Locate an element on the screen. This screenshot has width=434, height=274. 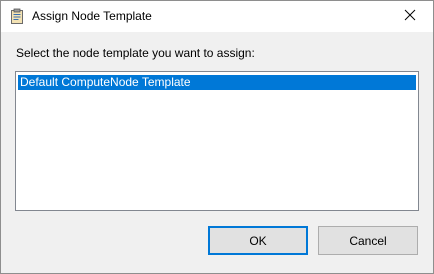
clipboard-icon is located at coordinates (17, 16).